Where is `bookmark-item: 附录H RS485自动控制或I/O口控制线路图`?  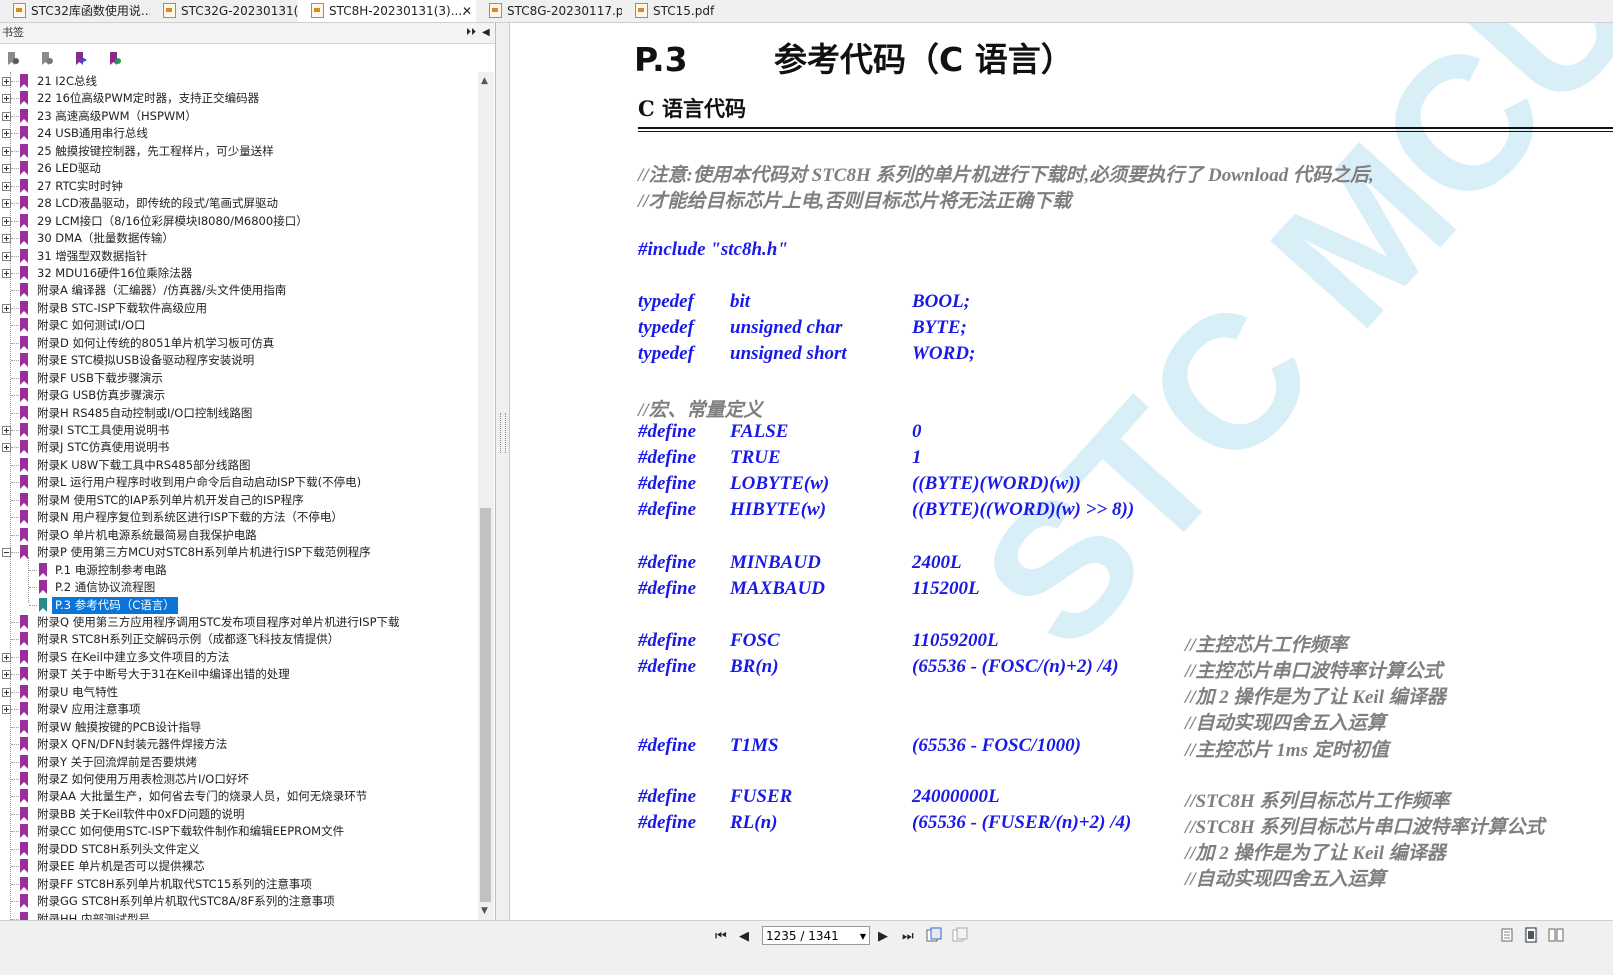 bookmark-item: 附录H RS485自动控制或I/O口控制线路图 is located at coordinates (239, 413).